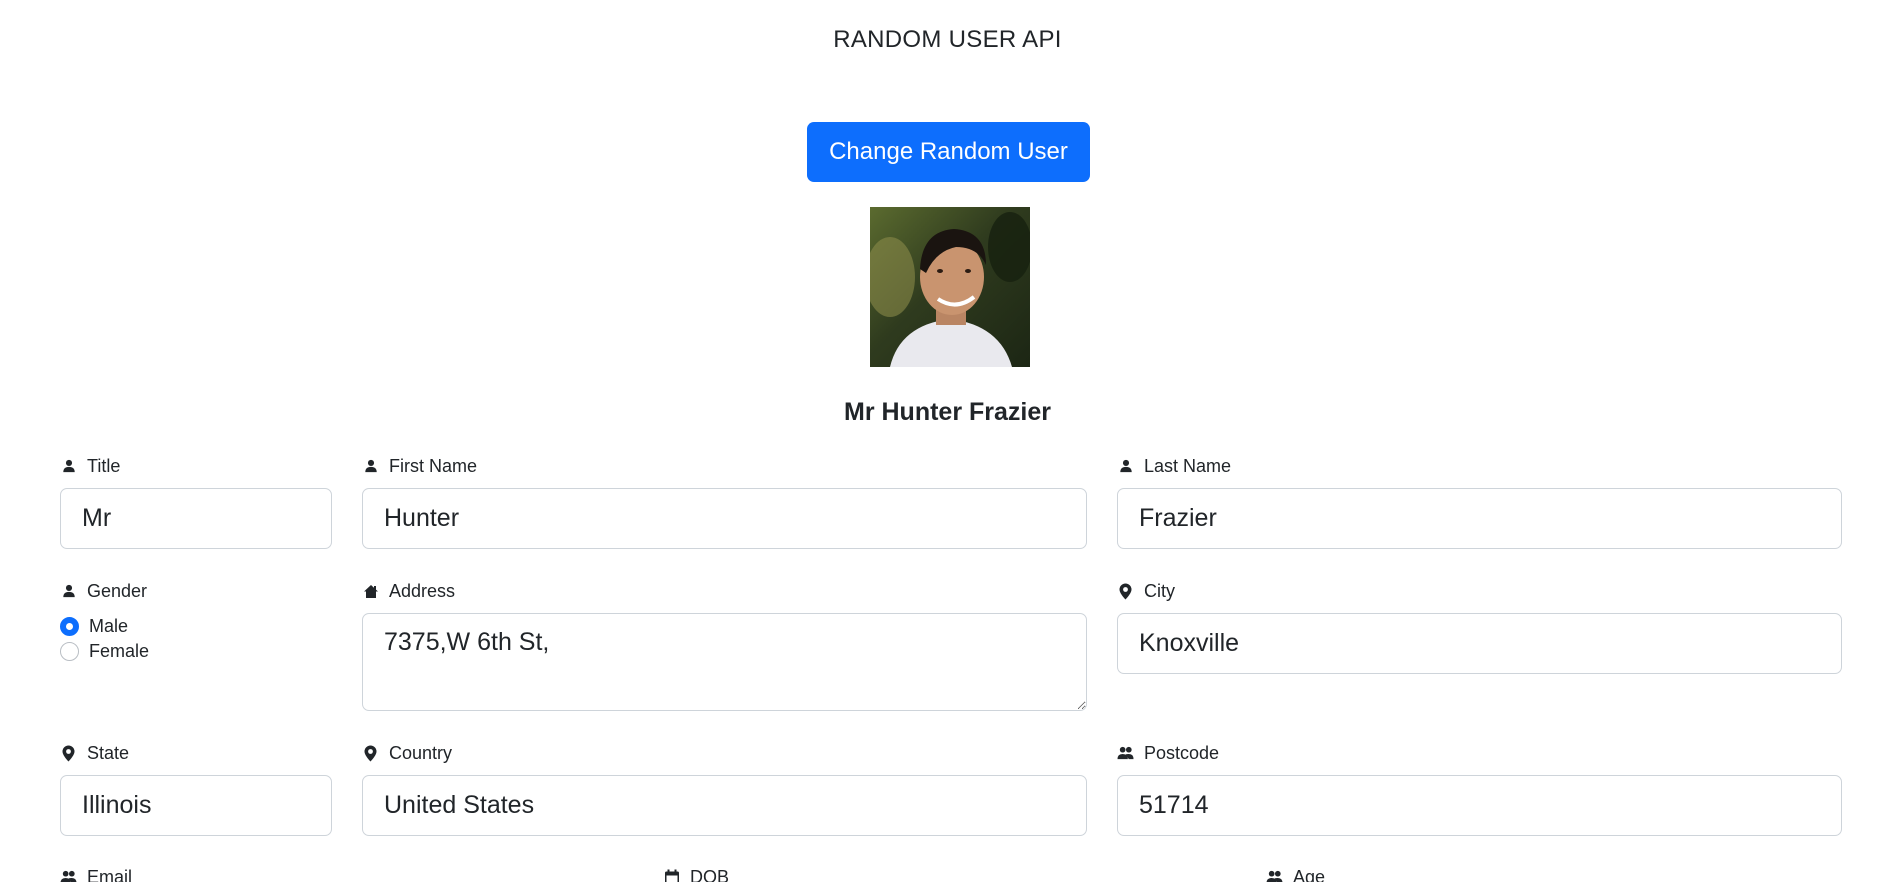 The height and width of the screenshot is (882, 1895). I want to click on gender-option-female: Female, so click(104, 651).